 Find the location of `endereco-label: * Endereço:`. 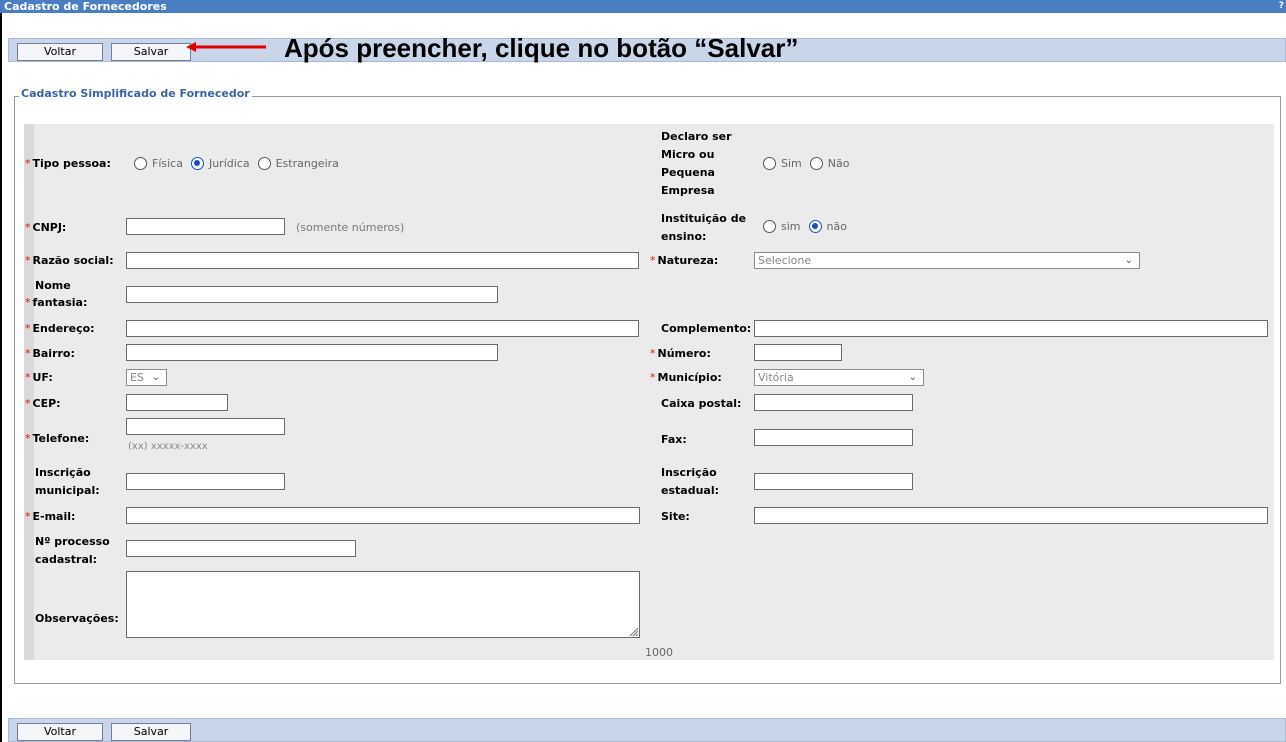

endereco-label: * Endereço: is located at coordinates (60, 328).